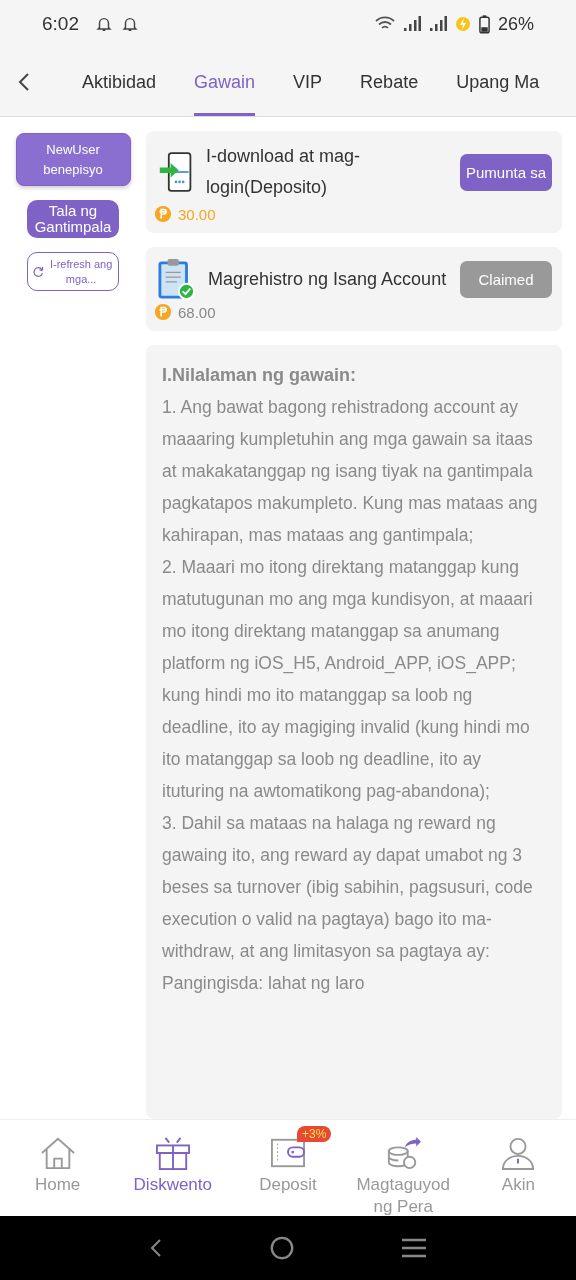 This screenshot has width=576, height=1280. I want to click on tab: Upang Ma, so click(498, 82).